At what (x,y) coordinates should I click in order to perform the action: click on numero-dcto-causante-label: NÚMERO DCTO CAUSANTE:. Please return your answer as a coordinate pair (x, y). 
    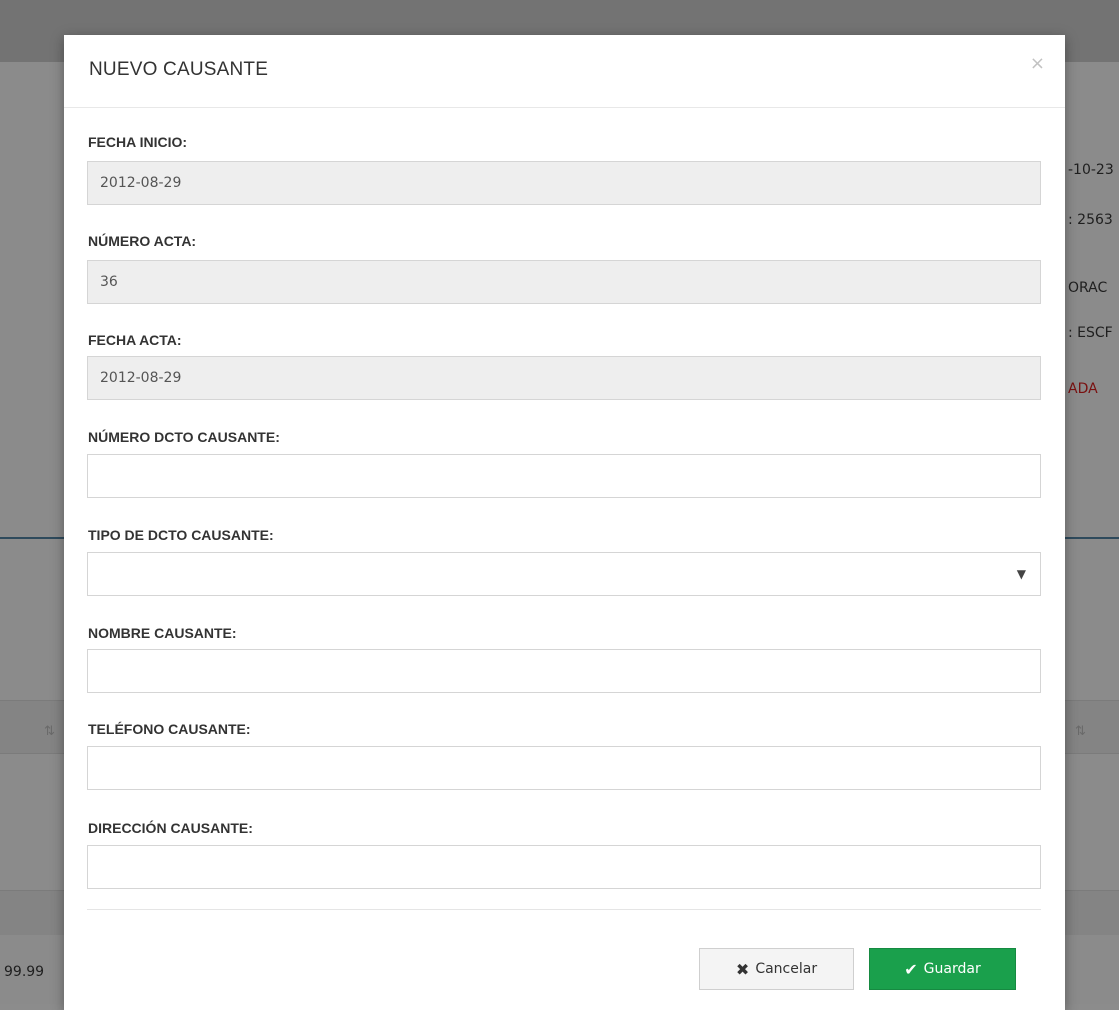
    Looking at the image, I should click on (184, 437).